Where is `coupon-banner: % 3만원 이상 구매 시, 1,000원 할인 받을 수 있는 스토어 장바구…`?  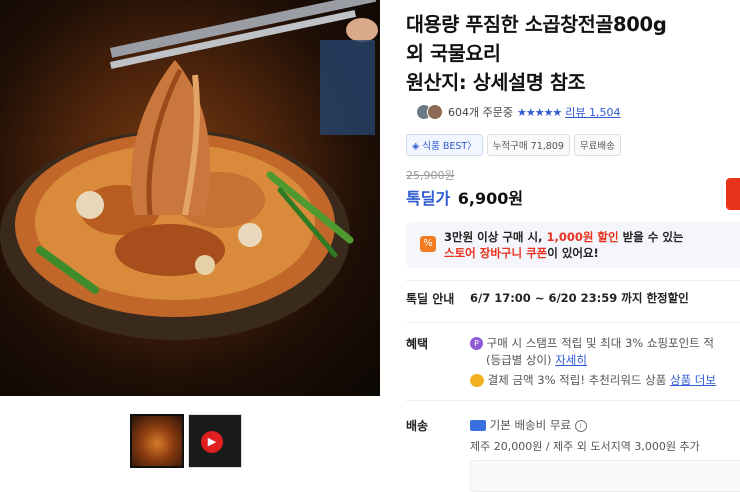
coupon-banner: % 3만원 이상 구매 시, 1,000원 할인 받을 수 있는 스토어 장바구… is located at coordinates (573, 245).